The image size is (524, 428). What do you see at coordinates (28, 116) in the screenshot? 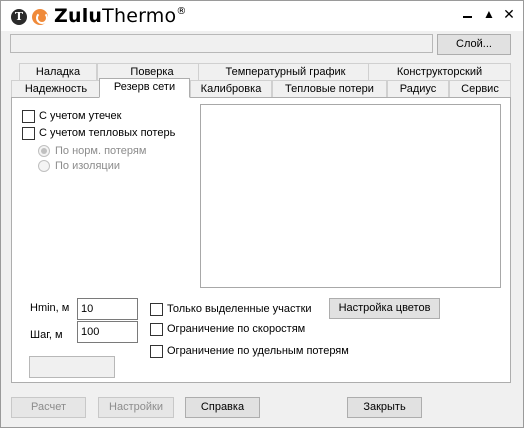
I see `leaks-checkbox` at bounding box center [28, 116].